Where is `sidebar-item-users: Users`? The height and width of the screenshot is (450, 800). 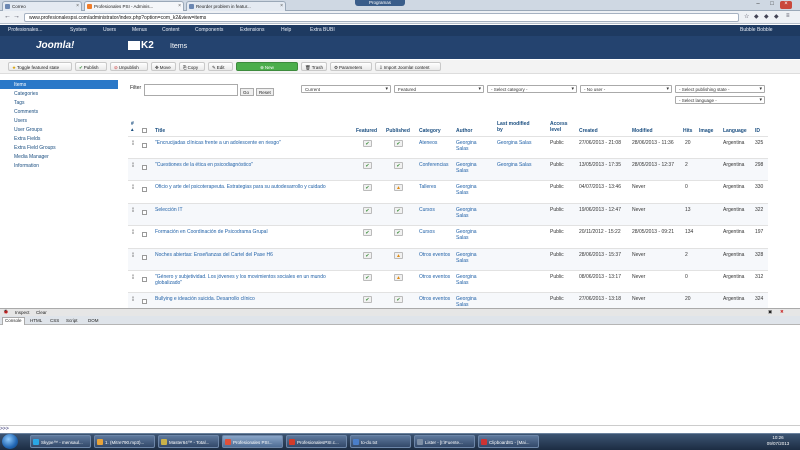 sidebar-item-users: Users is located at coordinates (59, 120).